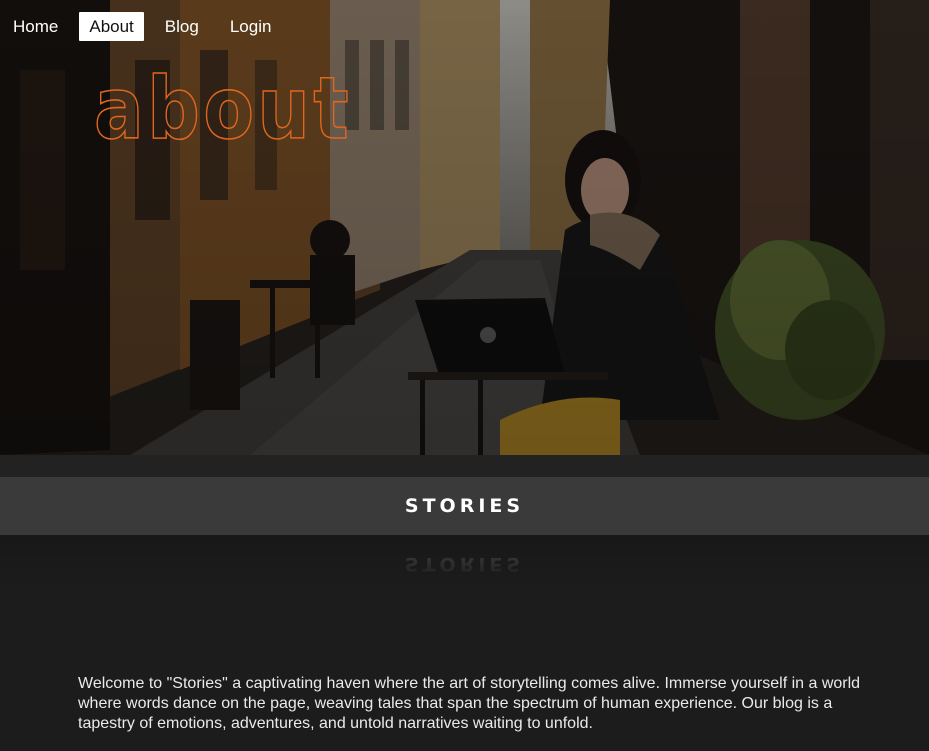 This screenshot has width=929, height=751. Describe the element at coordinates (251, 26) in the screenshot. I see `nav-login-link: Login` at that location.